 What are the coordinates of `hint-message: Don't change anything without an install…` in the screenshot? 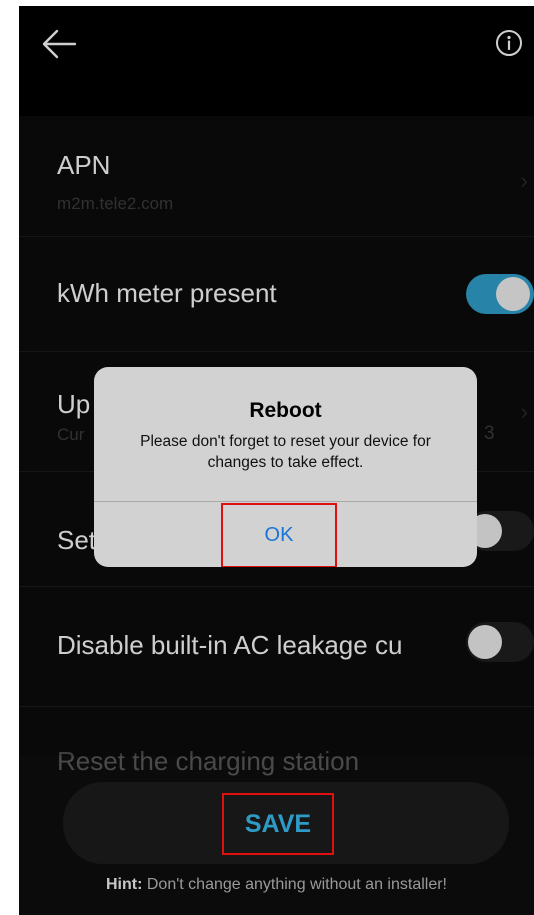 It's located at (294, 884).